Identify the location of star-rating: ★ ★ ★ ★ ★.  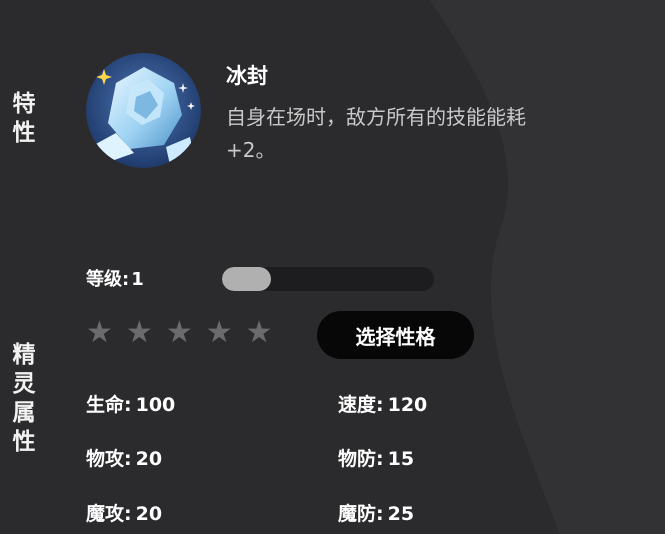
(179, 333).